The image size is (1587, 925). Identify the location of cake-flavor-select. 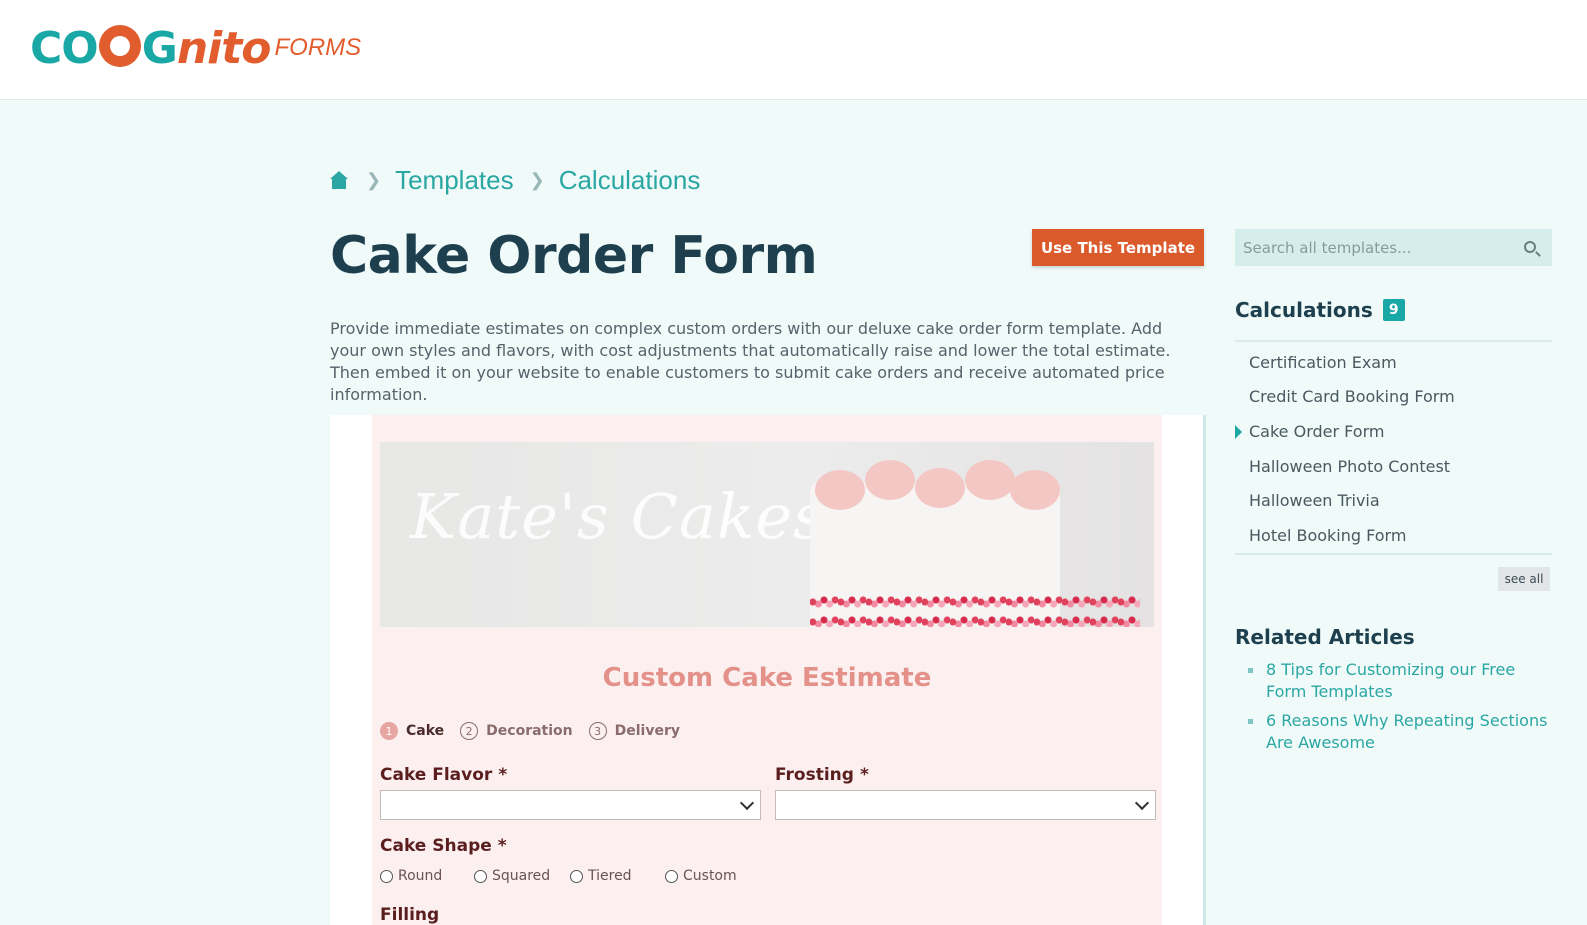
(570, 805).